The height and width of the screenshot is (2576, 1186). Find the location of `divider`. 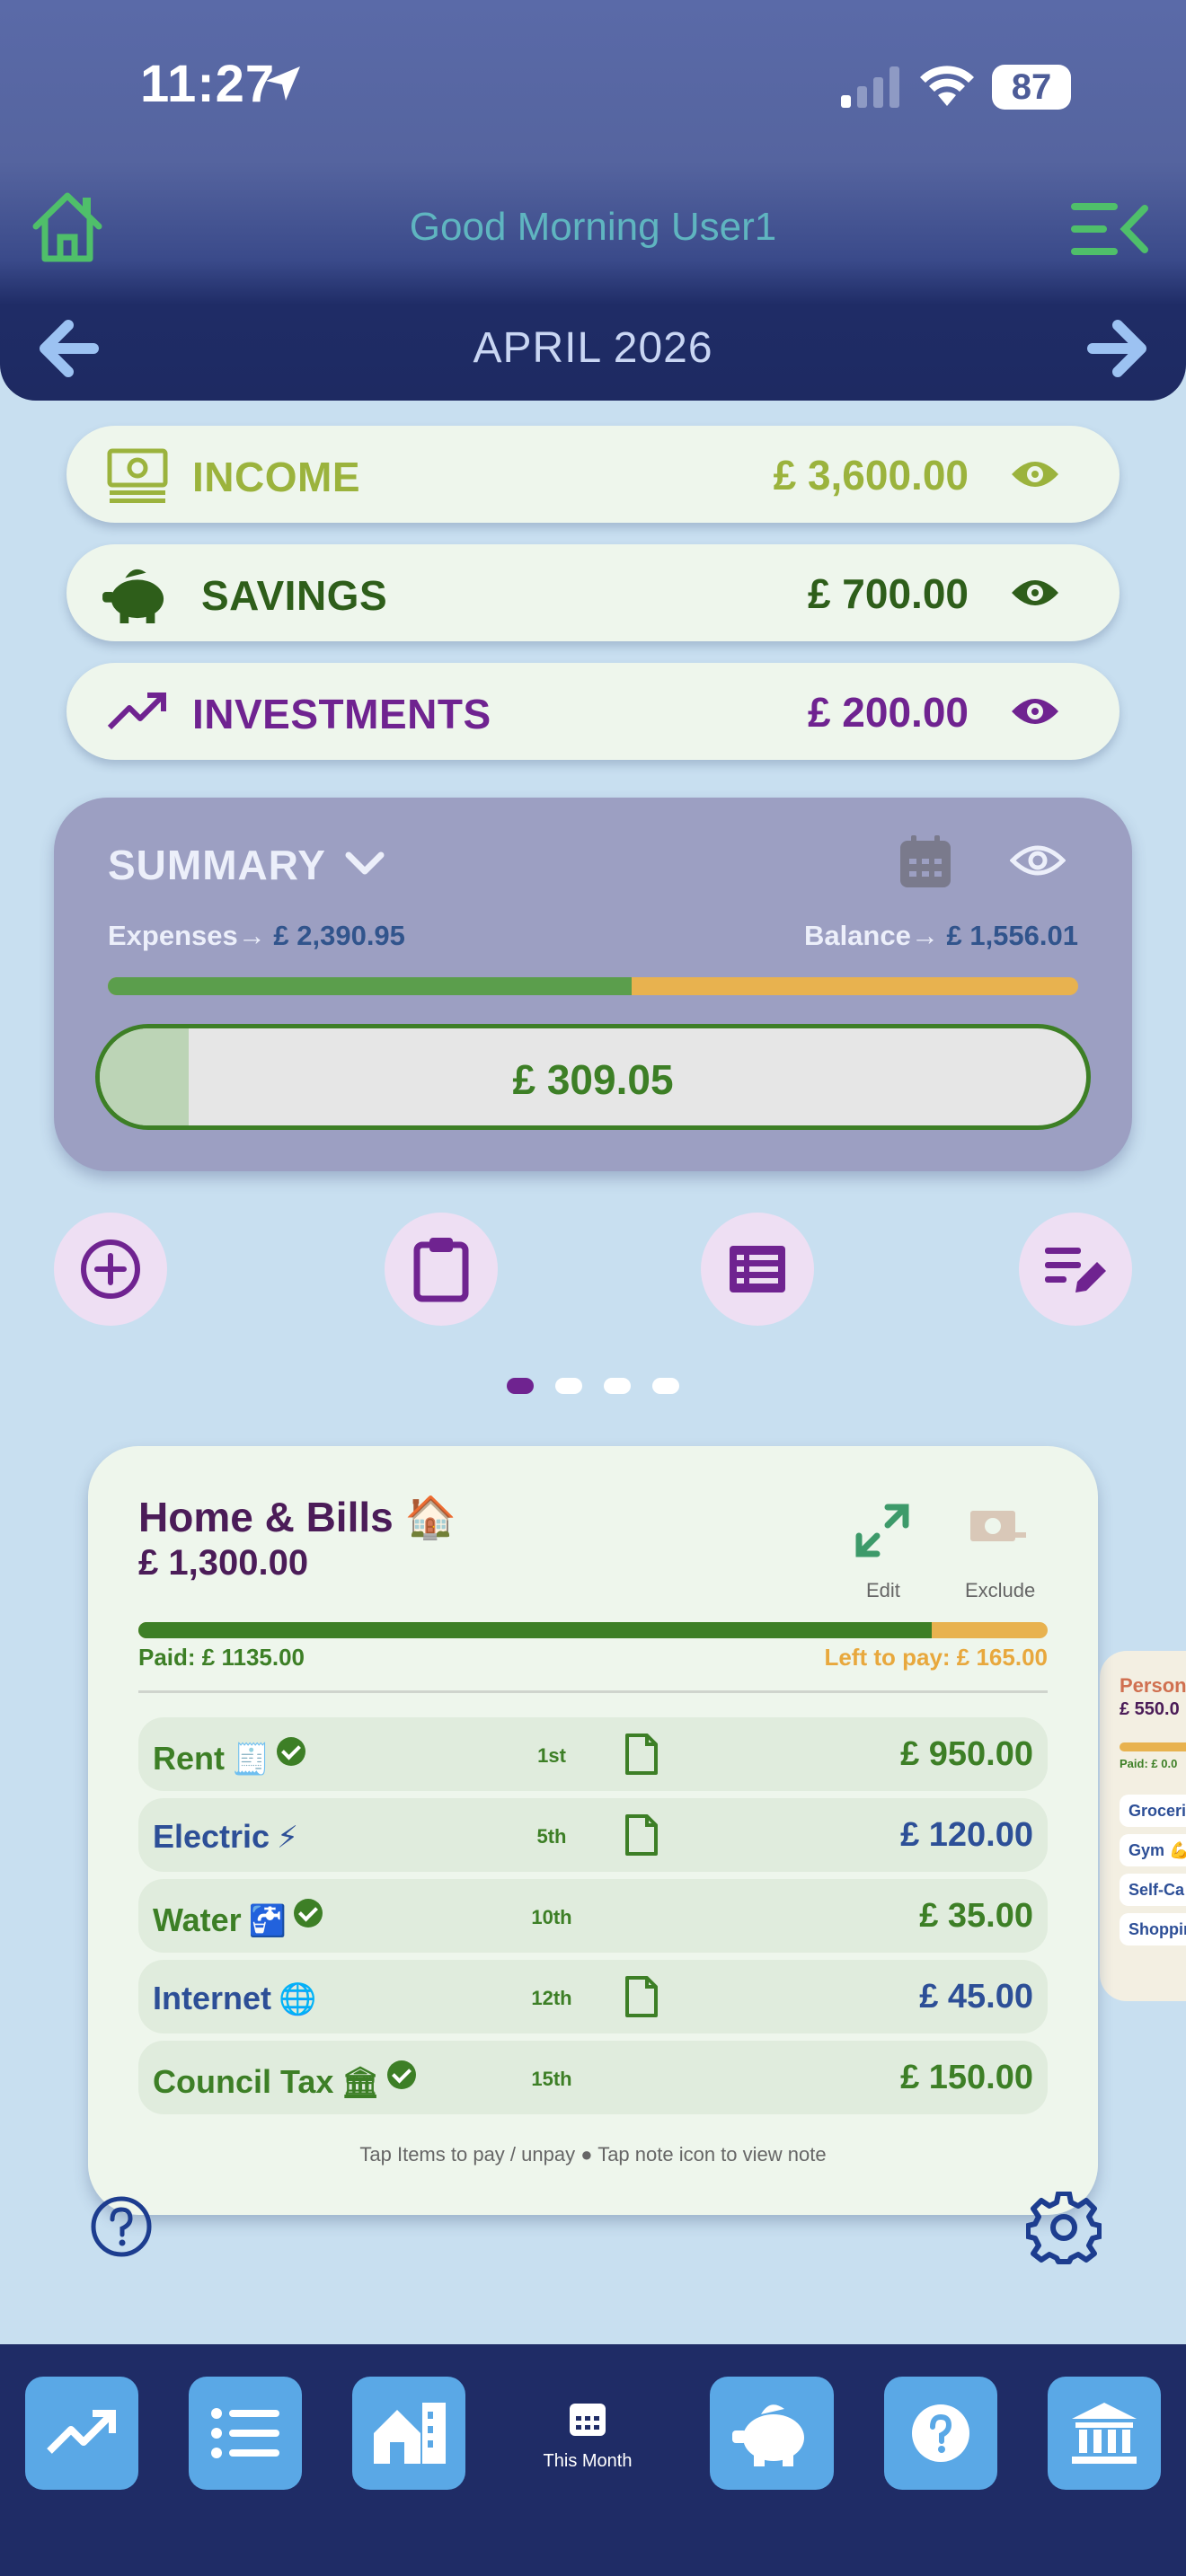

divider is located at coordinates (593, 1691).